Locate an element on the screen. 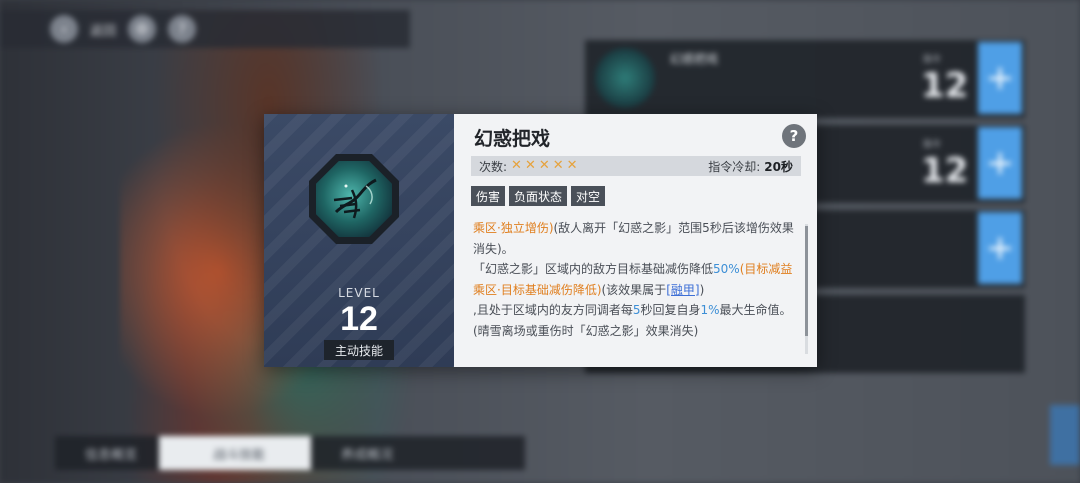 This screenshot has width=1080, height=483. skill-card-icon is located at coordinates (625, 78).